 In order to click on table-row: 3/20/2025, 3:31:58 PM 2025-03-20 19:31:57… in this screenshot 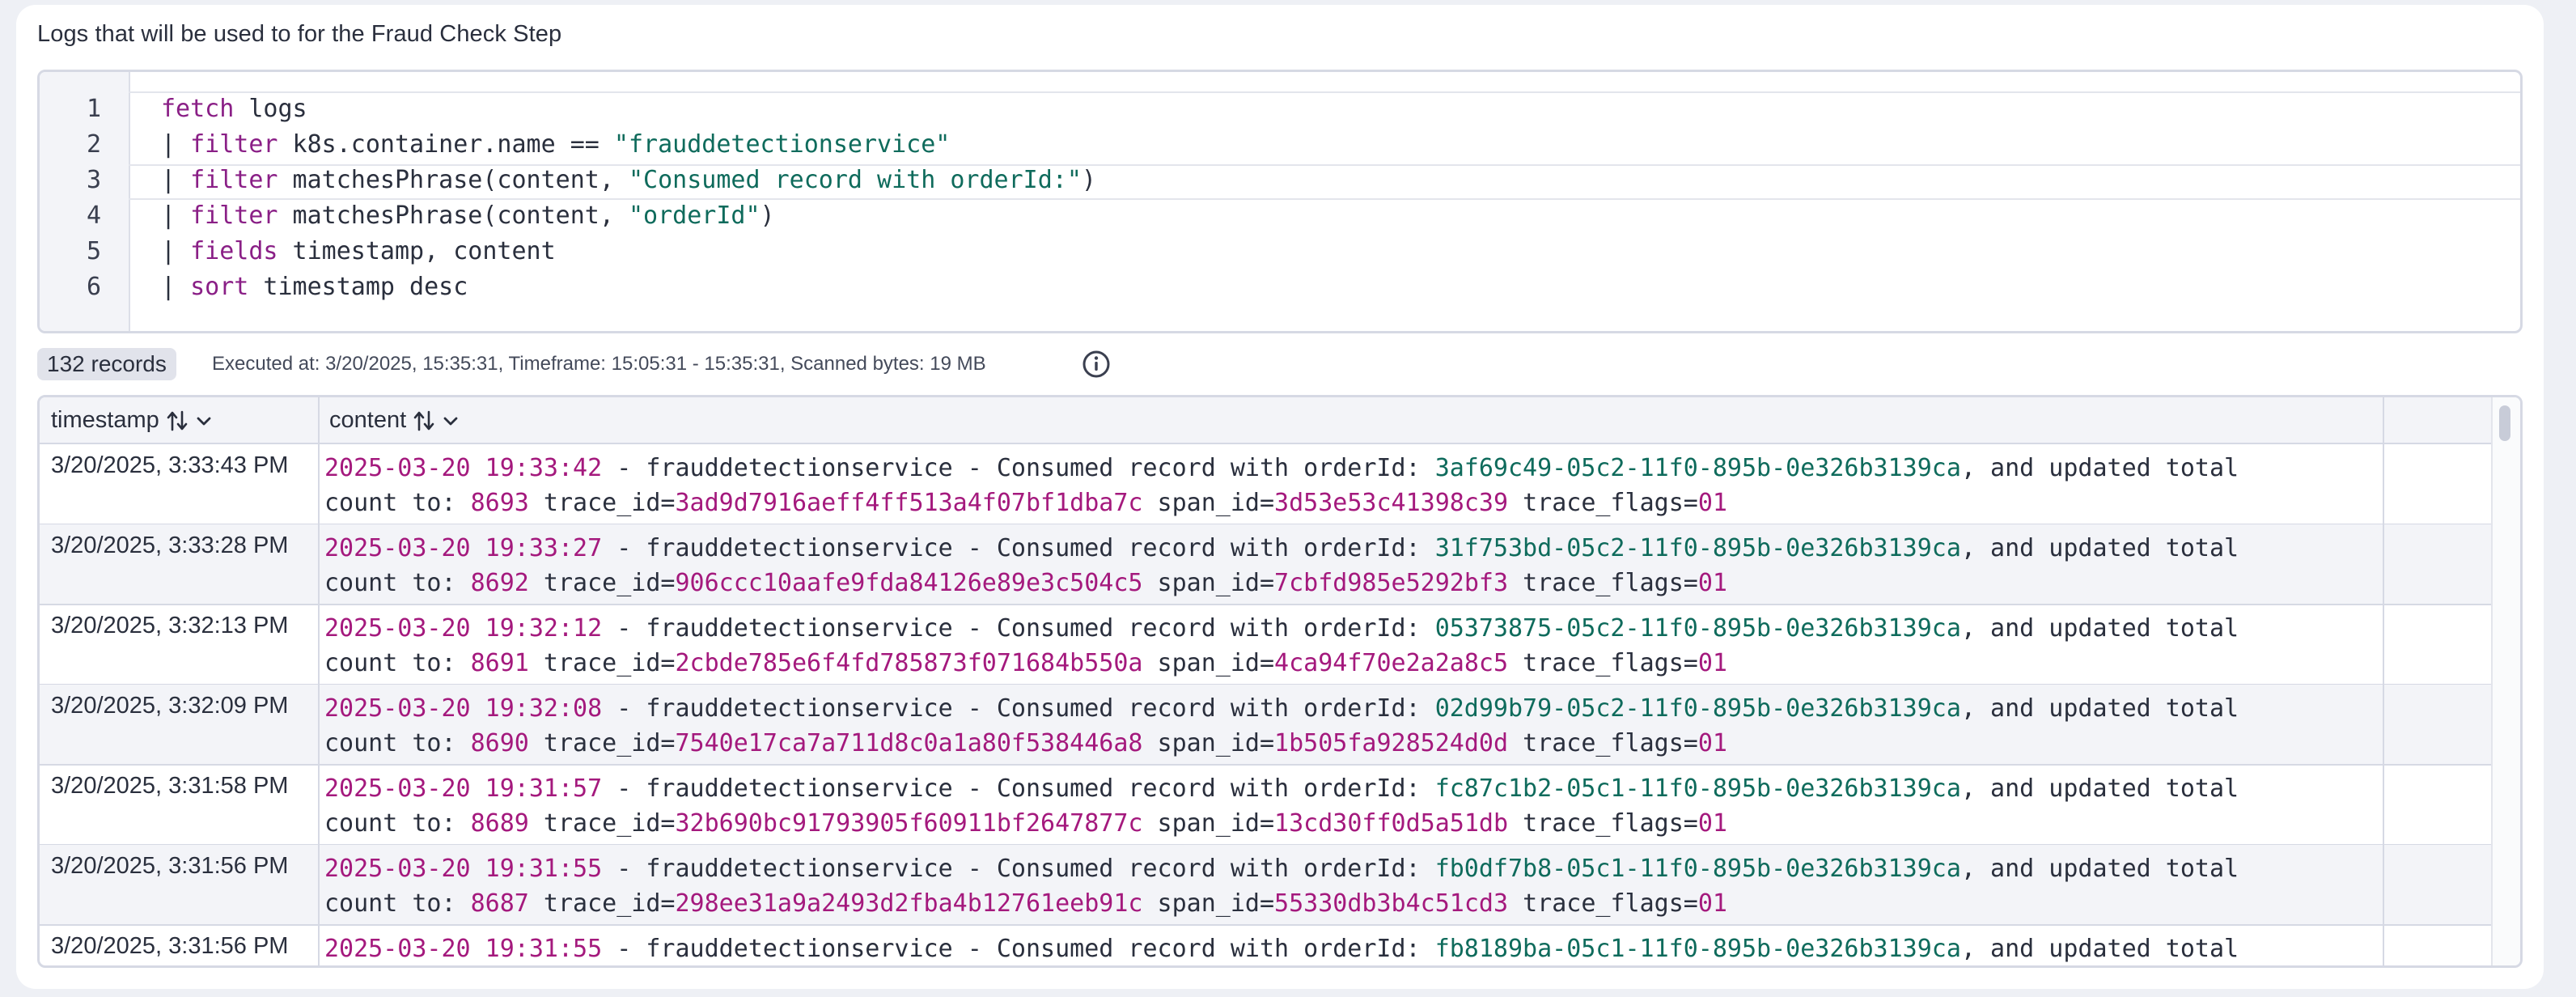, I will do `click(1265, 805)`.